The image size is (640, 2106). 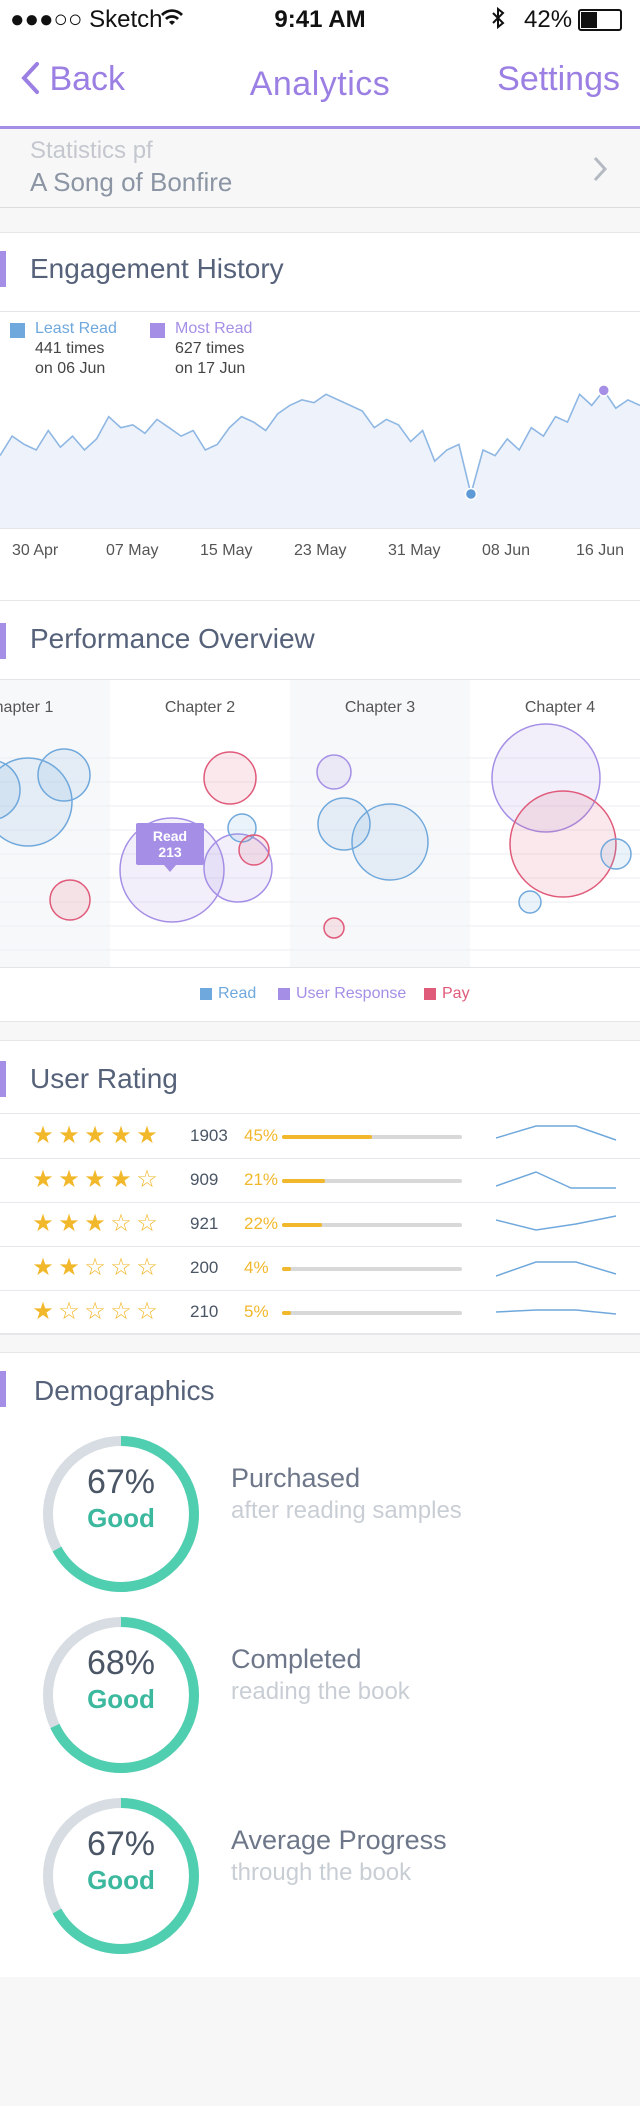 I want to click on x-tick-label: 30 Apr, so click(x=35, y=550).